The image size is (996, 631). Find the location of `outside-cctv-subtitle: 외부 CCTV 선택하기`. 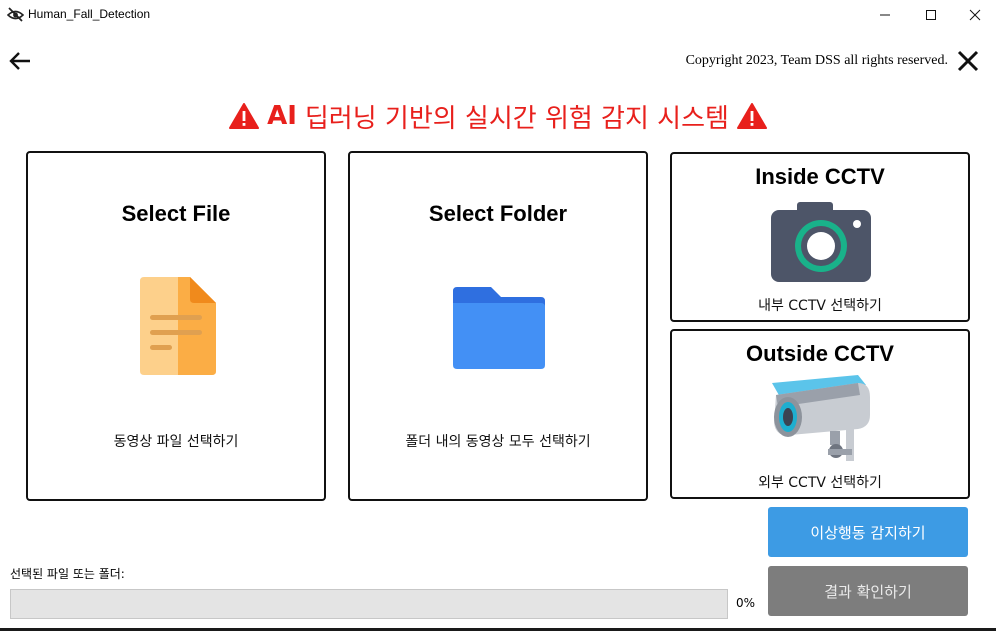

outside-cctv-subtitle: 외부 CCTV 선택하기 is located at coordinates (820, 483).